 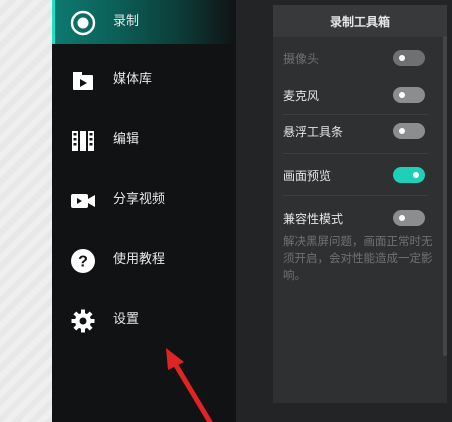 I want to click on compat-mode-toggle, so click(x=409, y=218).